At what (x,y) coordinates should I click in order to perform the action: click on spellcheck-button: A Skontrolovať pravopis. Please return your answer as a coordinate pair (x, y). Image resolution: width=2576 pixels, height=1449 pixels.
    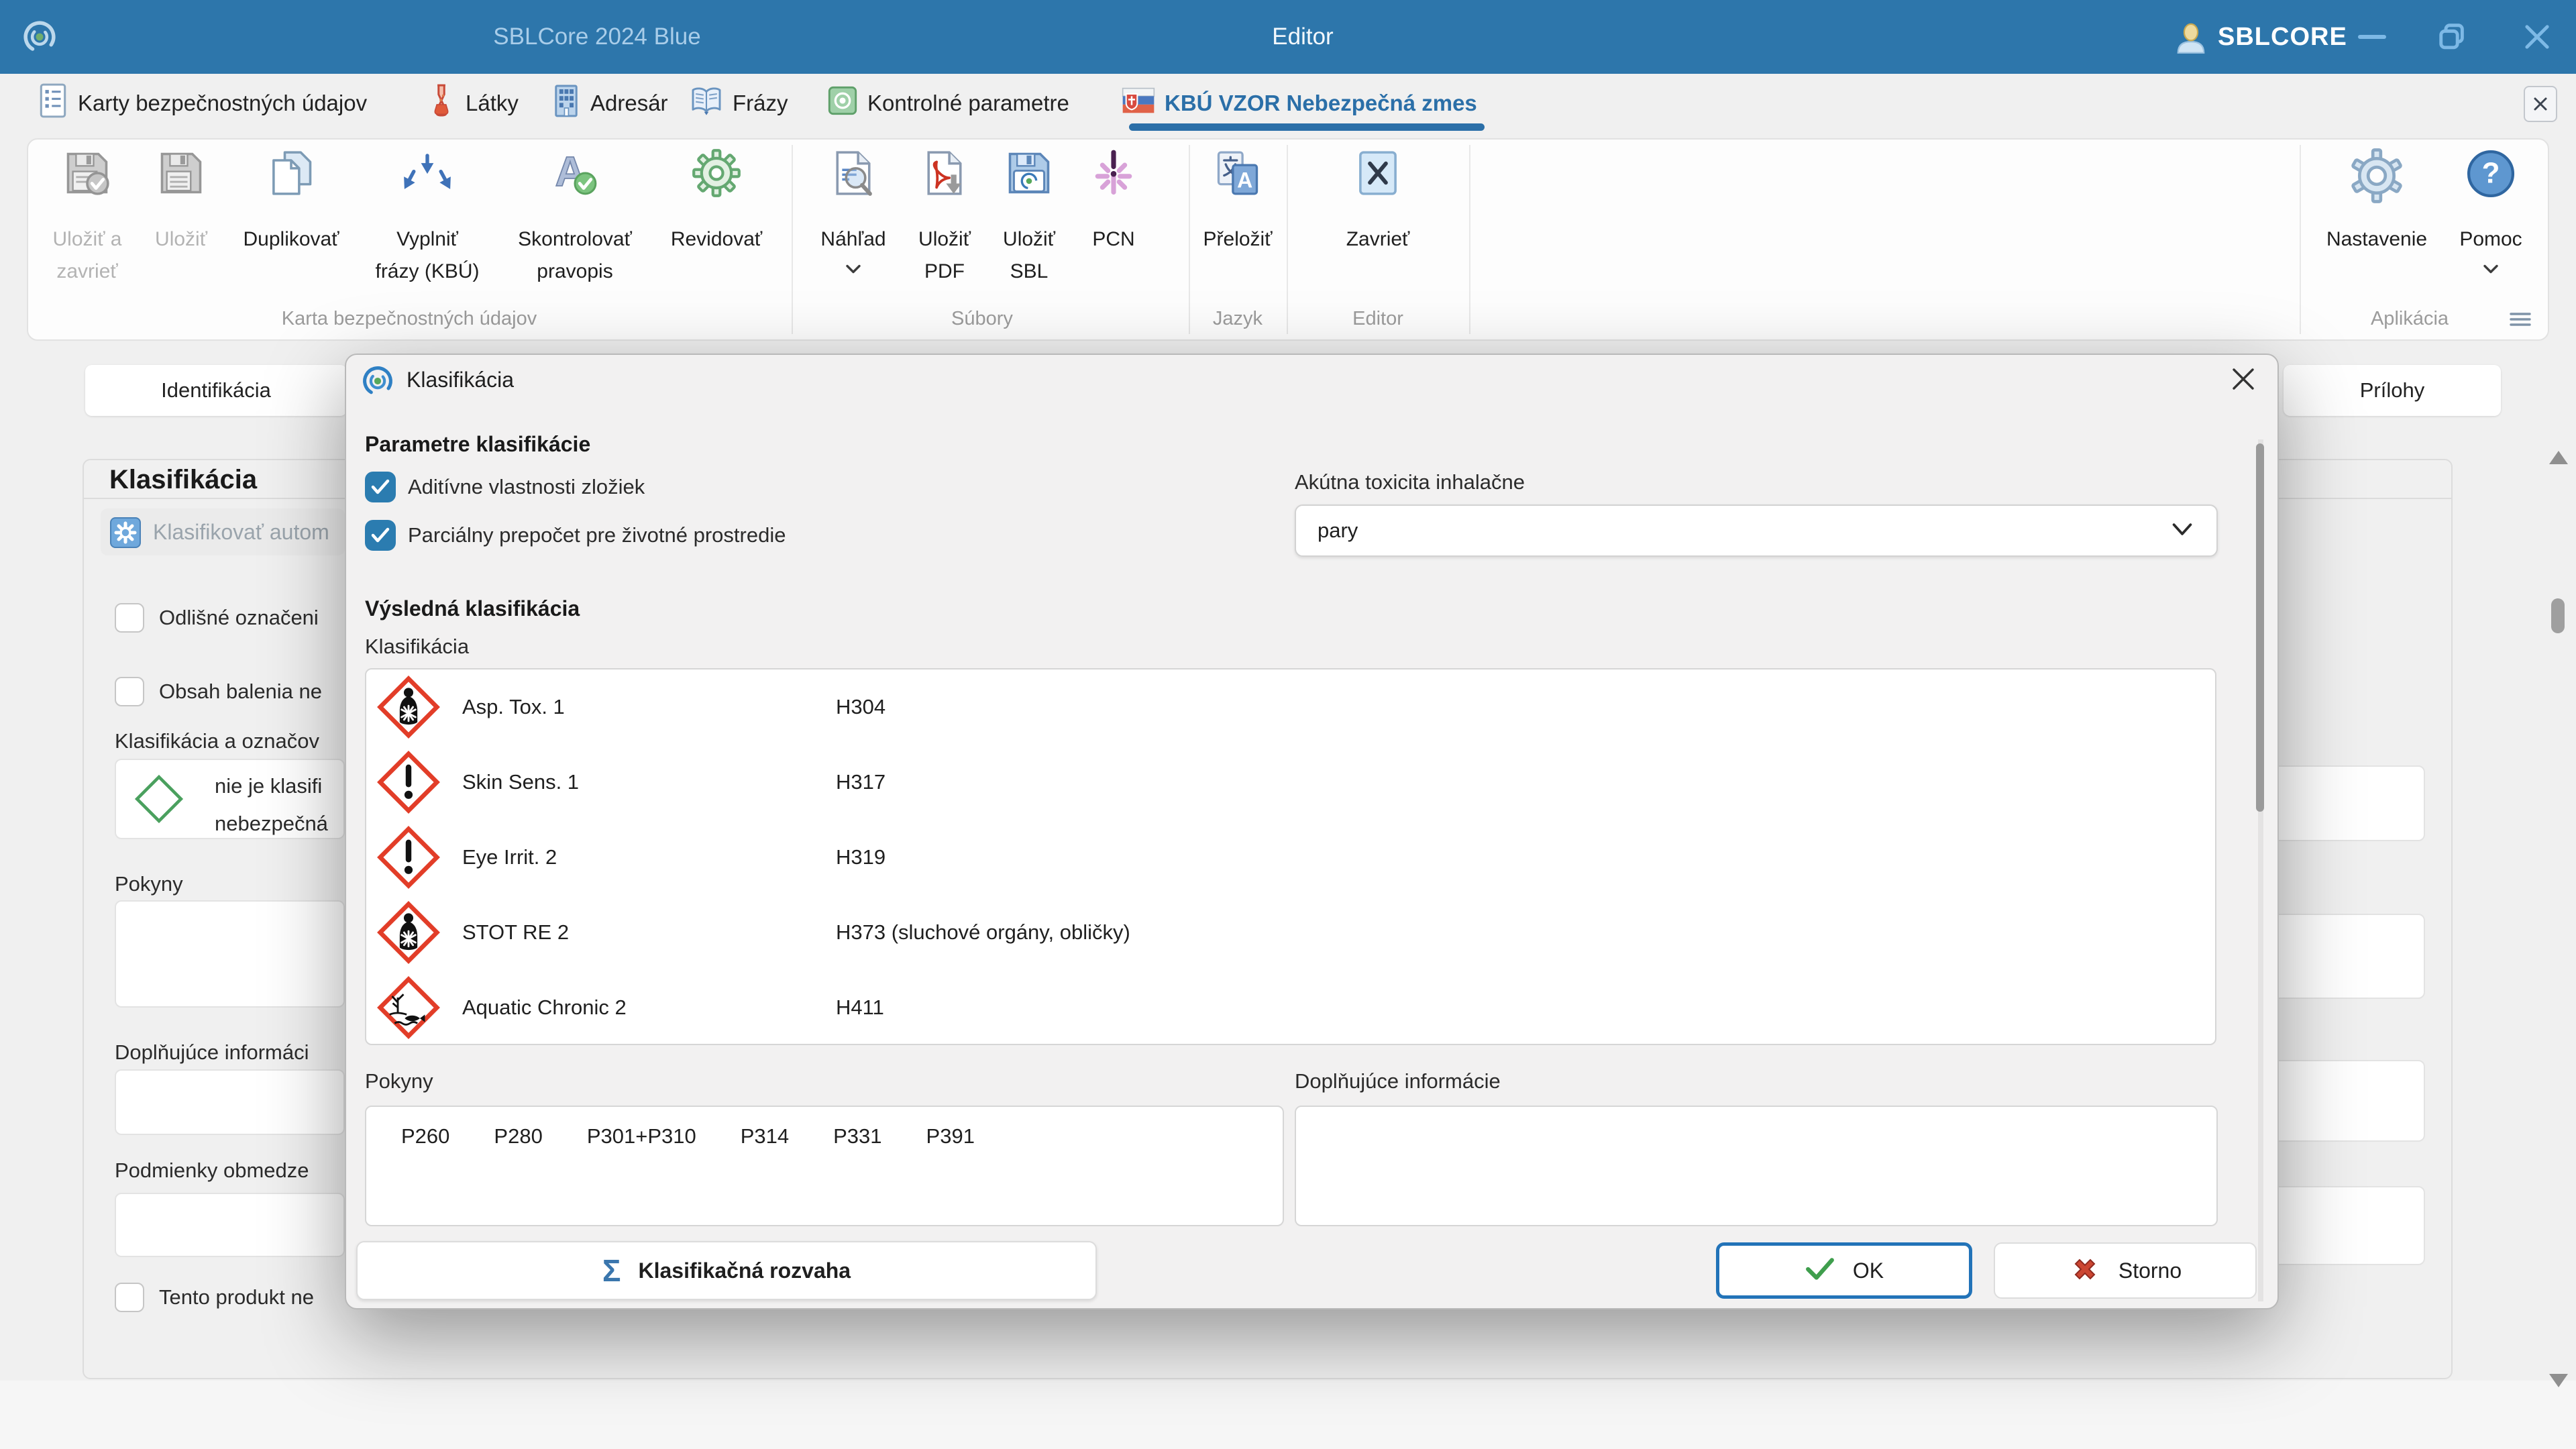
    Looking at the image, I should click on (575, 220).